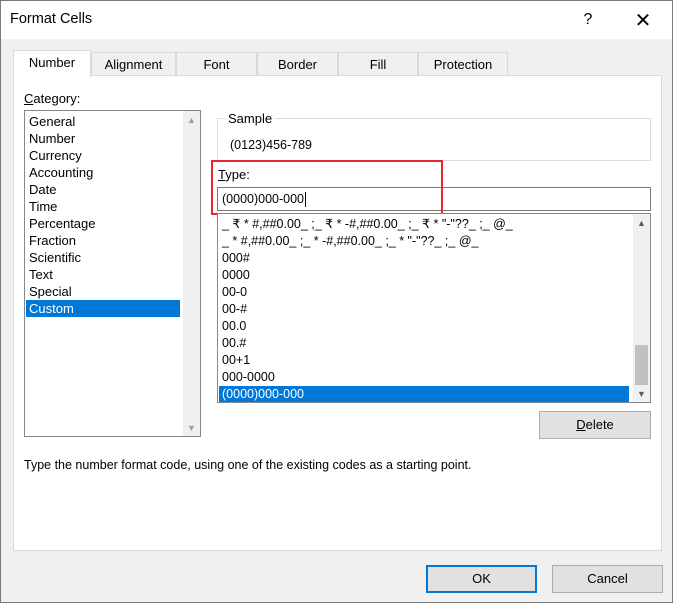 Image resolution: width=673 pixels, height=603 pixels. What do you see at coordinates (250, 118) in the screenshot?
I see `sample-label: Sample` at bounding box center [250, 118].